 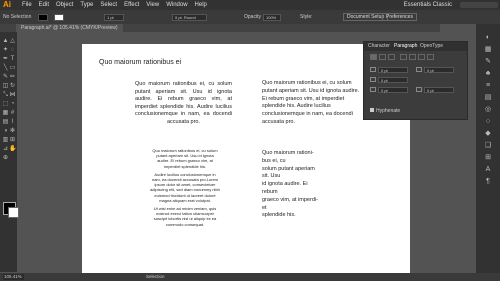 What do you see at coordinates (264, 207) in the screenshot?
I see `line: et` at bounding box center [264, 207].